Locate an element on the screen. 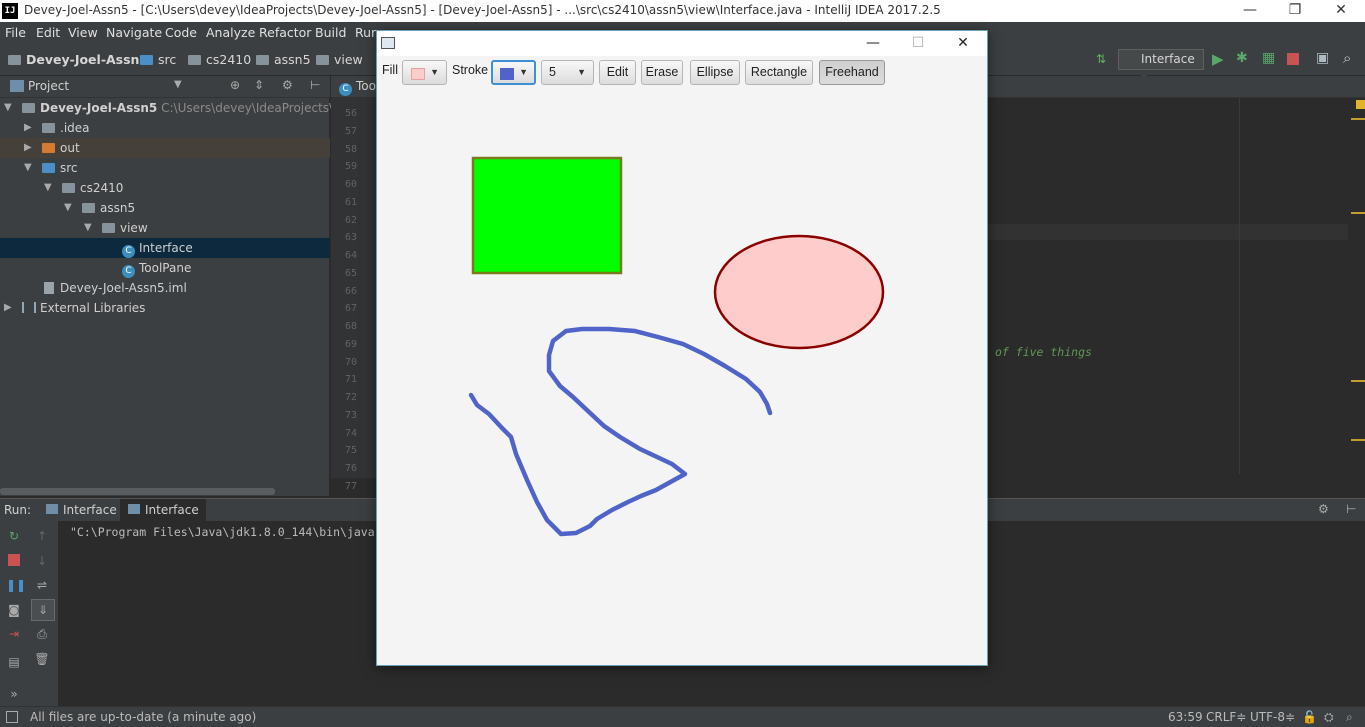 This screenshot has width=1365, height=727. drawn-ellipse is located at coordinates (799, 292).